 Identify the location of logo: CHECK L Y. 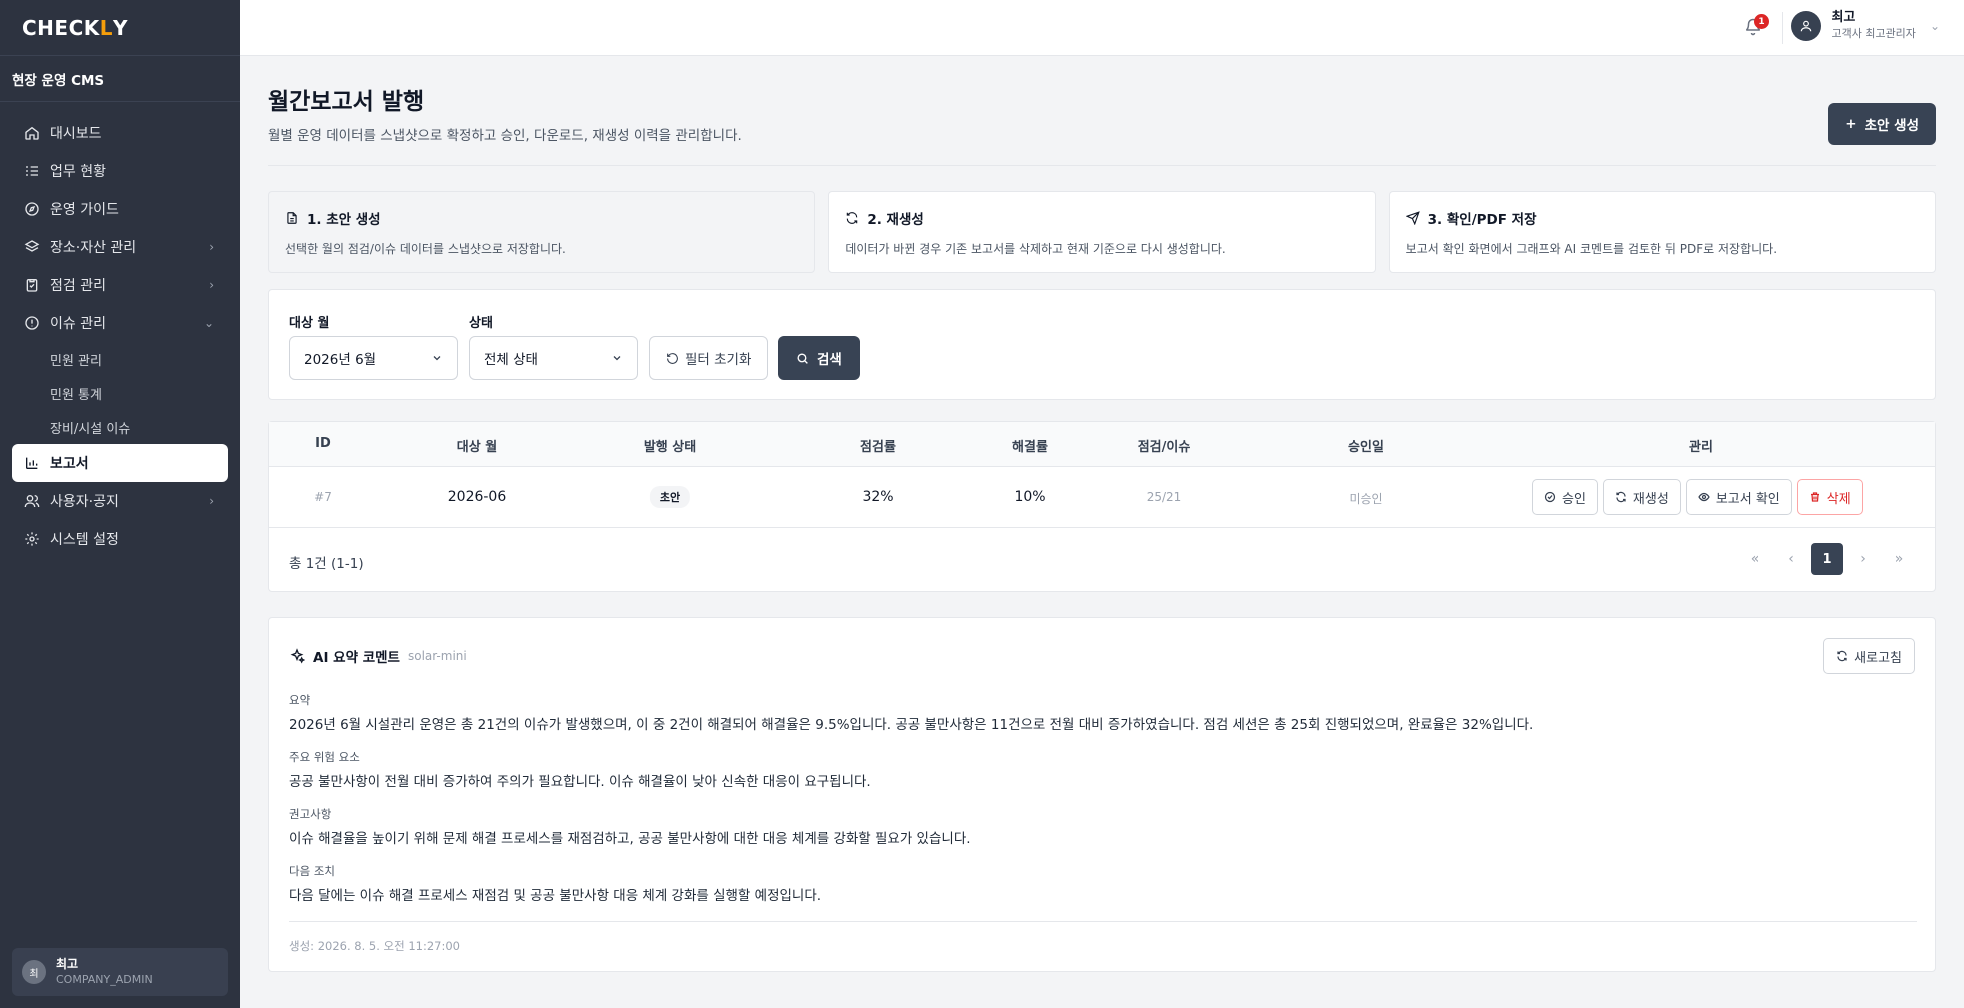
(120, 28).